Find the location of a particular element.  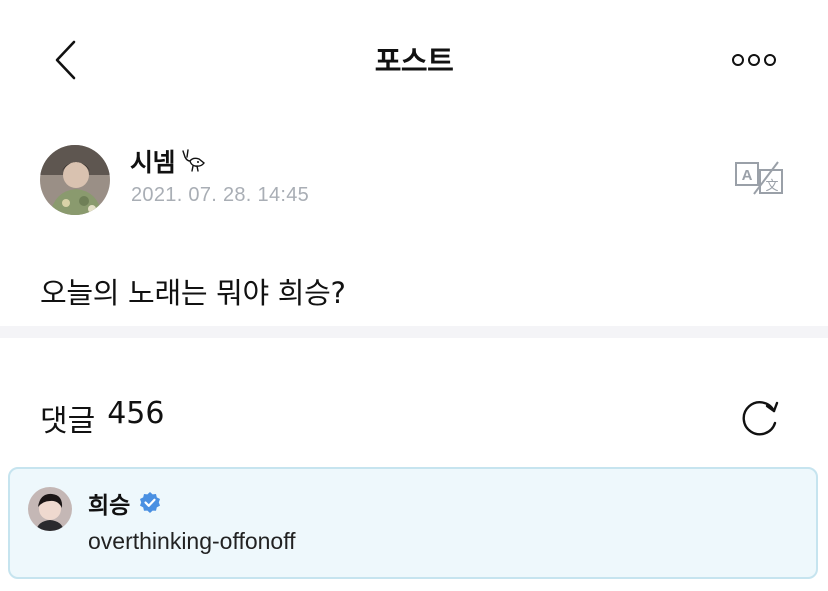

refresh-icon is located at coordinates (760, 418).